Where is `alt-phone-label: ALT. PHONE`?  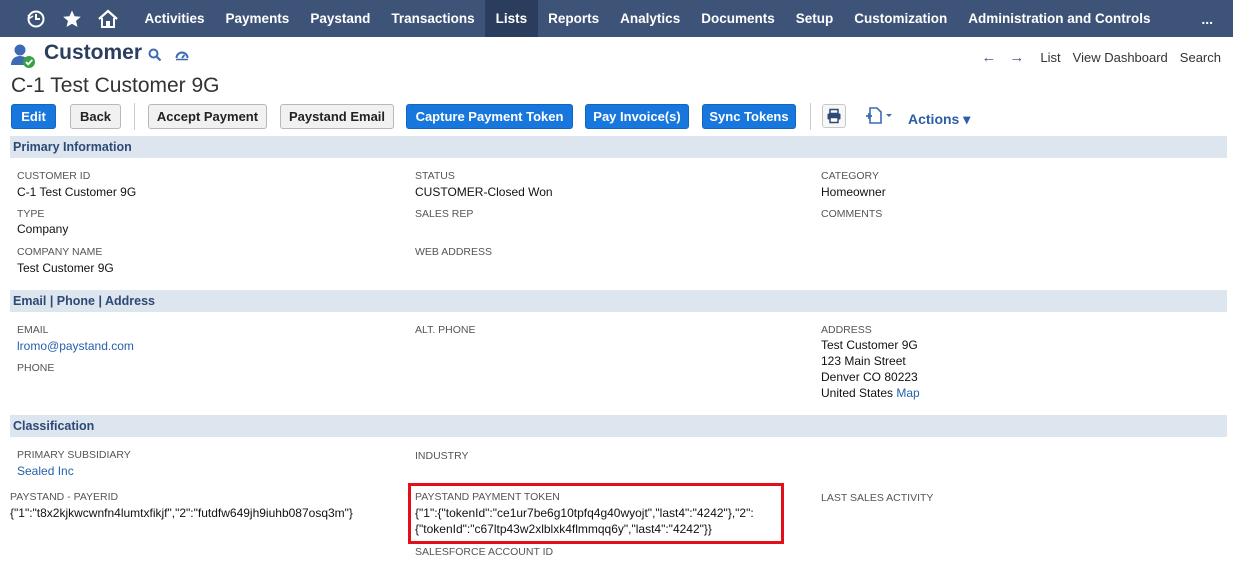
alt-phone-label: ALT. PHONE is located at coordinates (445, 330).